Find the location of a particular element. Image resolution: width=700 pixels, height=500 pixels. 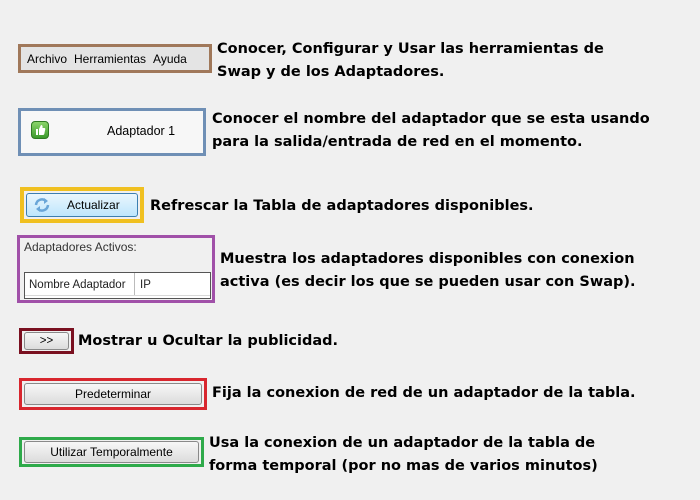

default-button: Predeterminar is located at coordinates (113, 394).